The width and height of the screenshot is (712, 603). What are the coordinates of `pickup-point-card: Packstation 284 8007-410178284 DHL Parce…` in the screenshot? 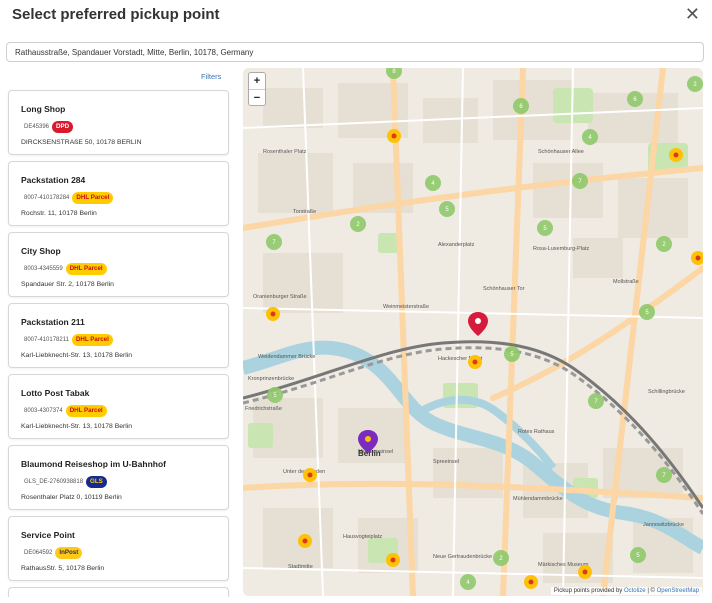 It's located at (118, 193).